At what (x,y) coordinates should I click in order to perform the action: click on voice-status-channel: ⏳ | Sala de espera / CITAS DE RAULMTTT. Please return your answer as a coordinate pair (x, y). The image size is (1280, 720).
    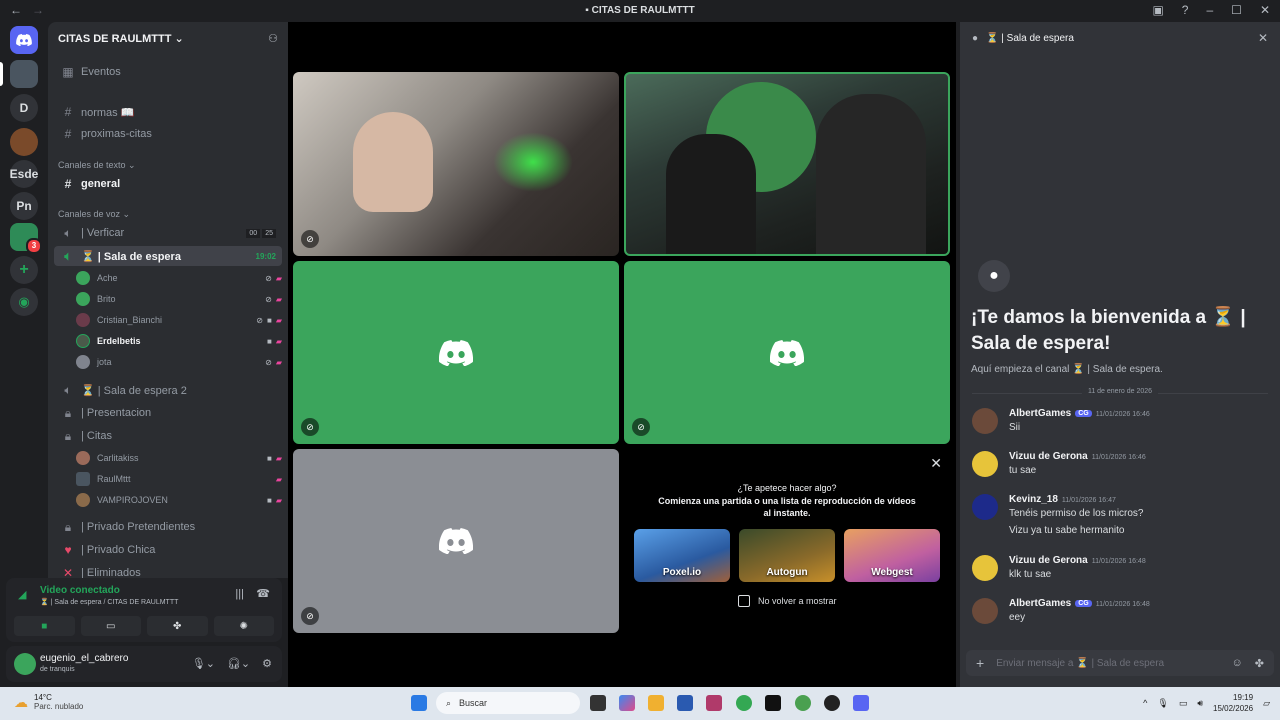
    Looking at the image, I should click on (109, 602).